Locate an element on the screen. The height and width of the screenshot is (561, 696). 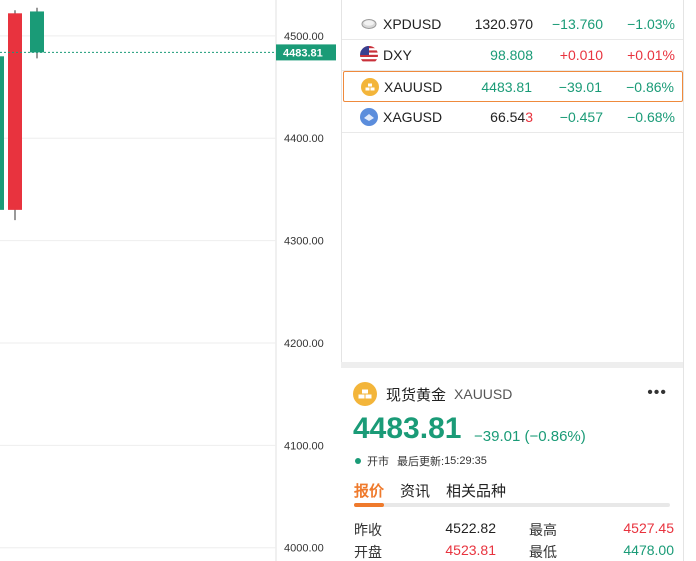
tab-related: 相关品种 is located at coordinates (476, 490).